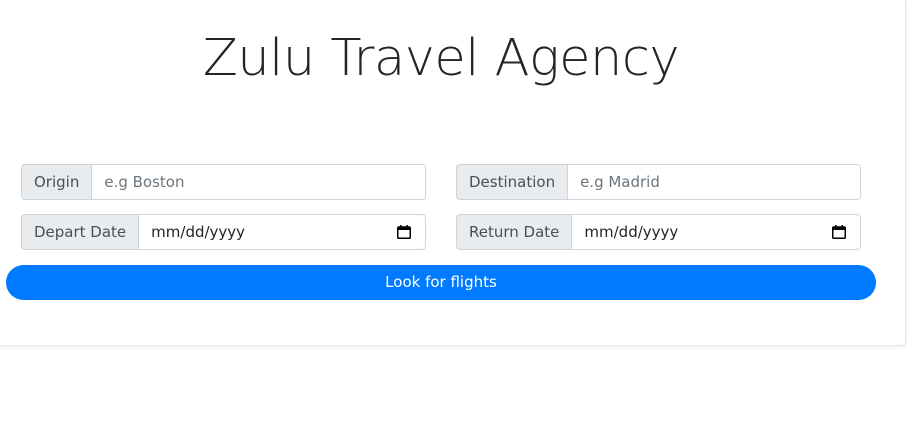 The width and height of the screenshot is (914, 445). What do you see at coordinates (514, 232) in the screenshot?
I see `return-date-label: Return Date` at bounding box center [514, 232].